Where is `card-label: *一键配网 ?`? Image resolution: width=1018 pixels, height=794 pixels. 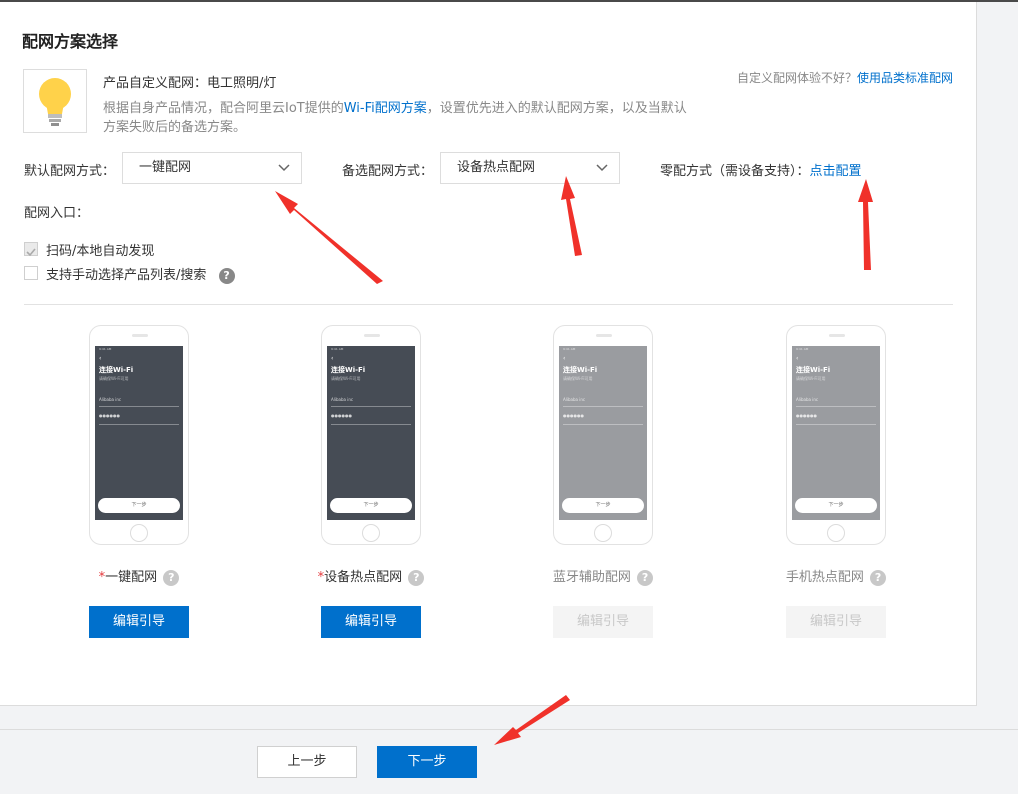
card-label: *一键配网 ? is located at coordinates (139, 576).